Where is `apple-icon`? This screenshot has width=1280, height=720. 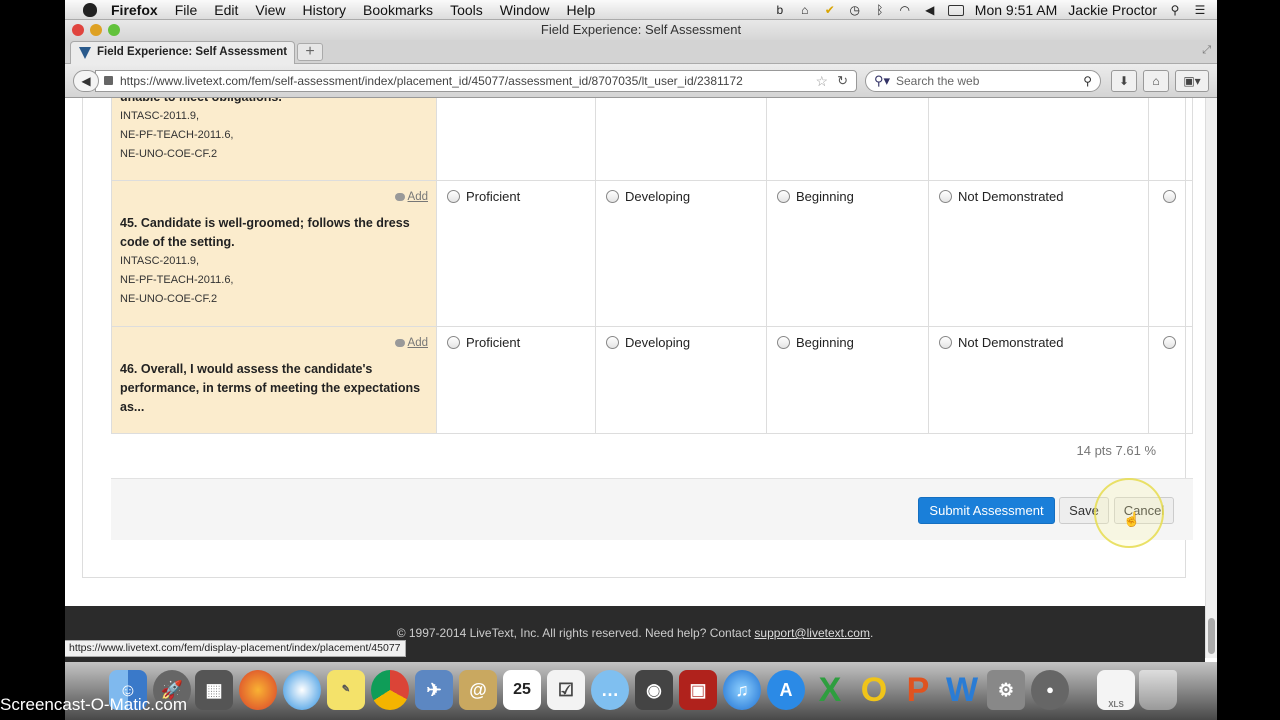 apple-icon is located at coordinates (90, 9).